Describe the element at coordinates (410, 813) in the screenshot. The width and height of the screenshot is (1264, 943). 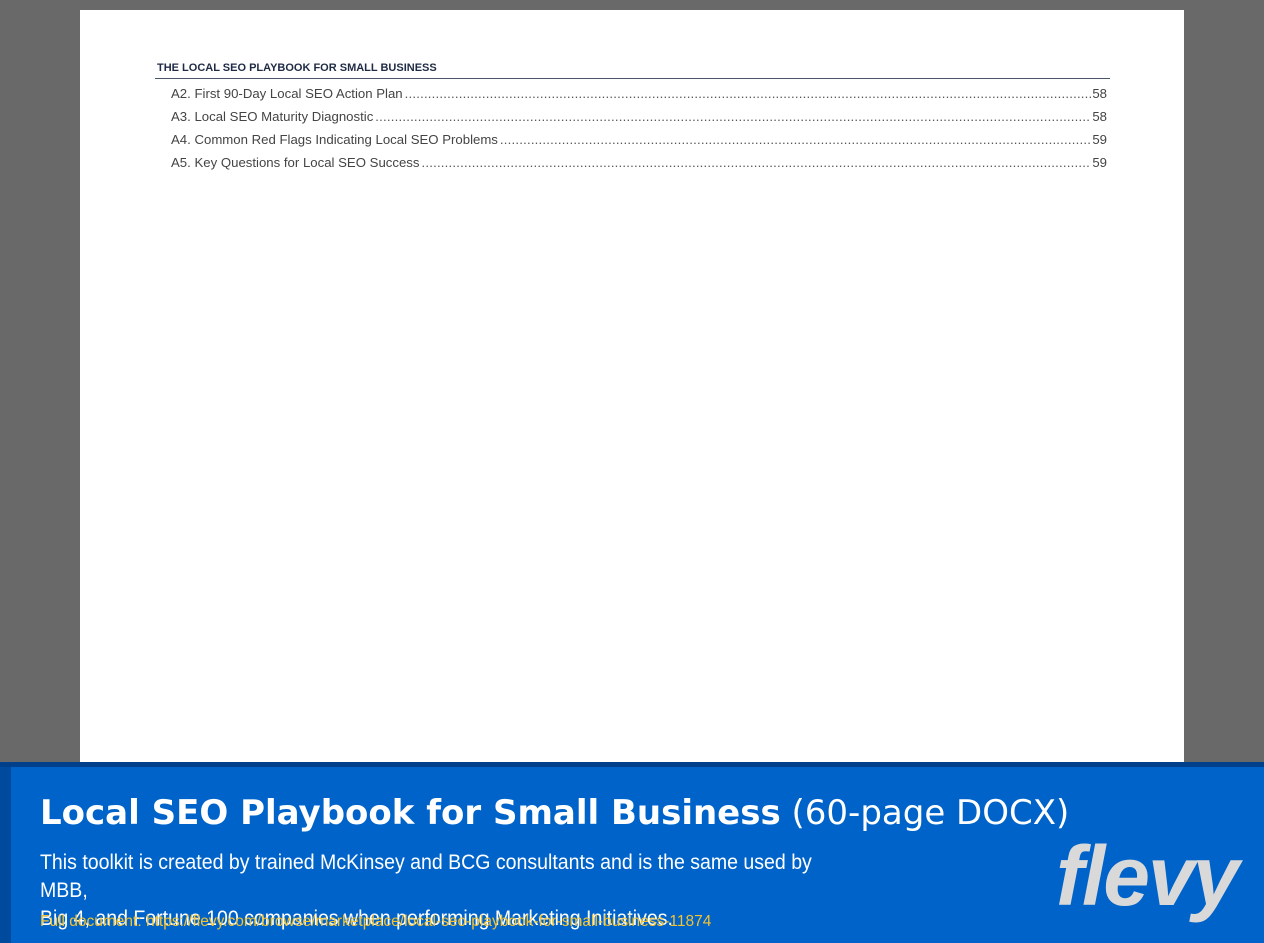
I see `banner-title-main: Local SEO Playbook for Small Business` at that location.